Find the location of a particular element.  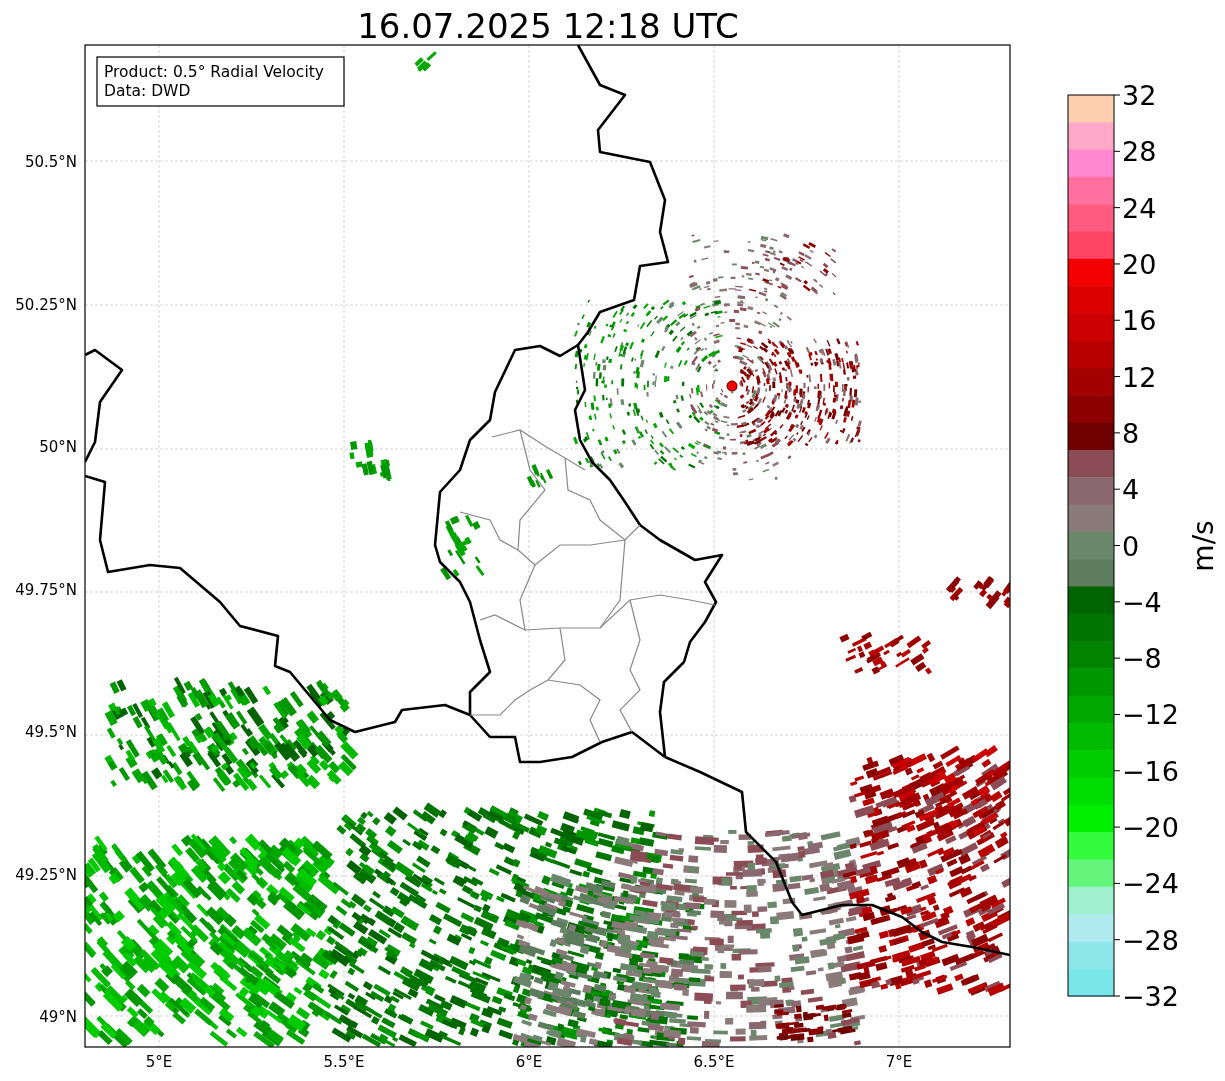

colorbar-tick-label: −8 is located at coordinates (1142, 659).